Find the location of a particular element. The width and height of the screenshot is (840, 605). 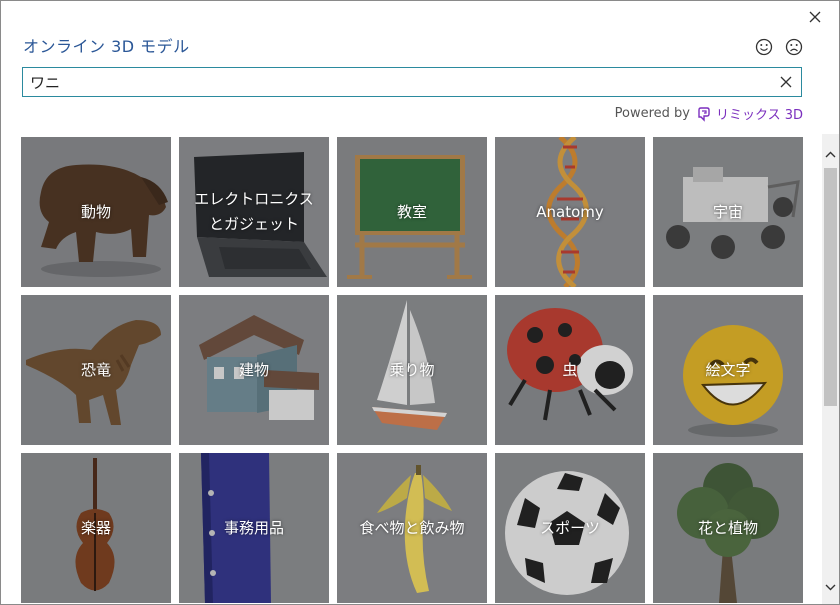

category-label: エレクトロニクスとガジェット is located at coordinates (254, 211).